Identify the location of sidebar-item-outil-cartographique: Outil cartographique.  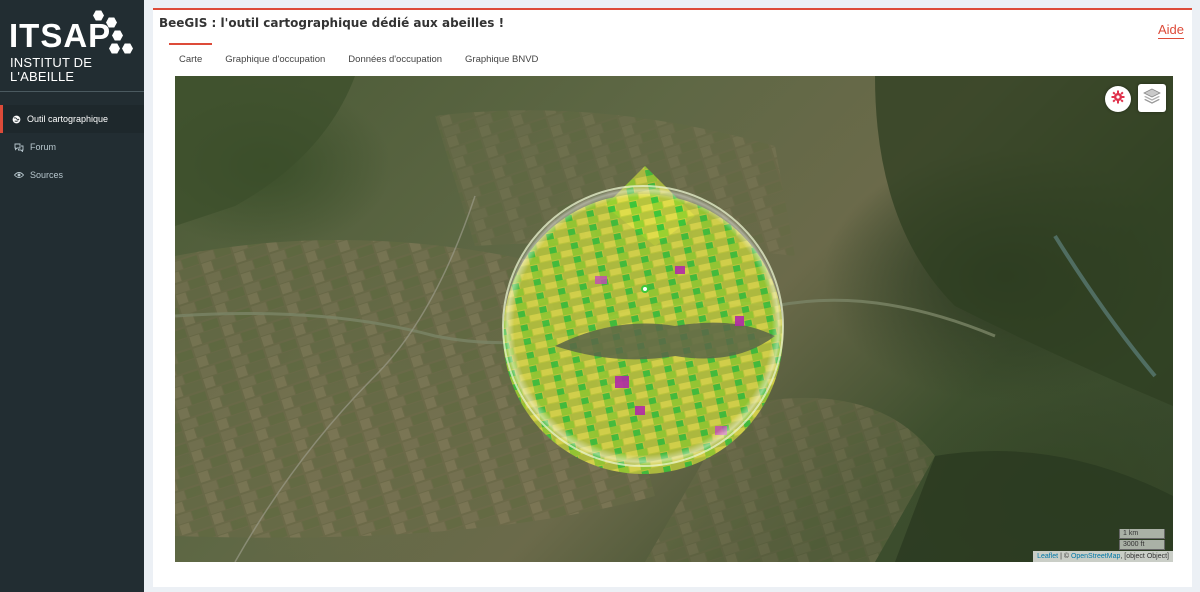
(72, 119).